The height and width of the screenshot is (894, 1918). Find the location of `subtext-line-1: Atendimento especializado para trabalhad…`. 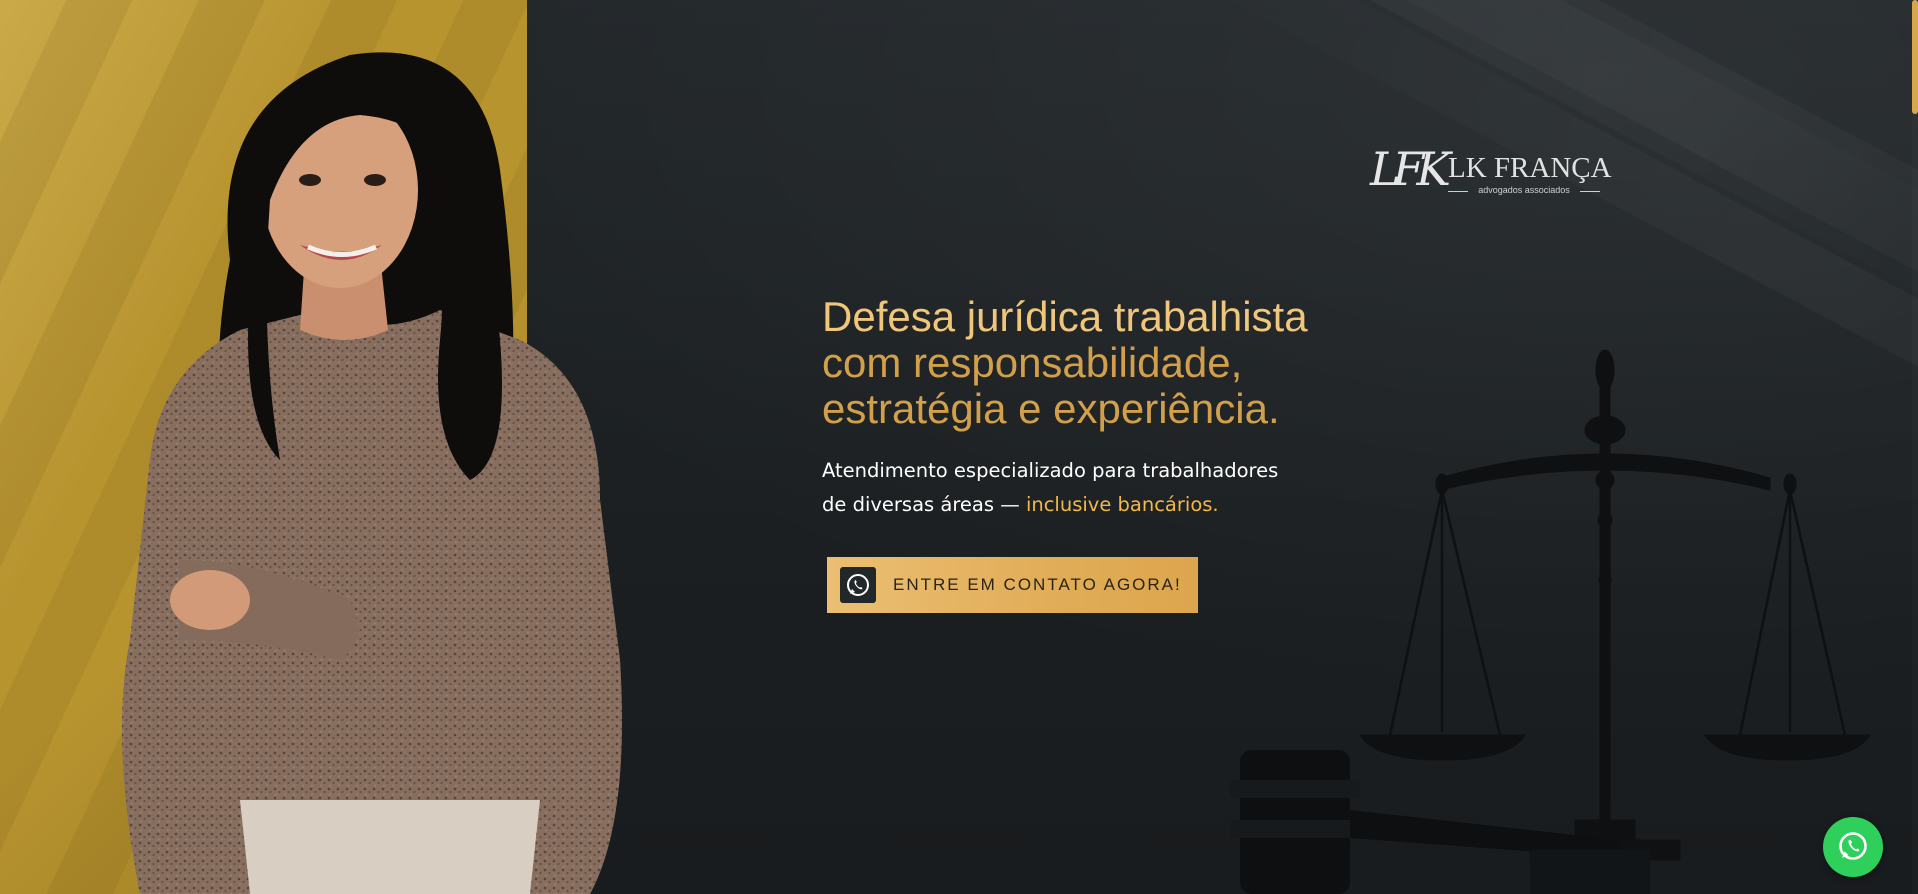

subtext-line-1: Atendimento especializado para trabalhad… is located at coordinates (1050, 470).